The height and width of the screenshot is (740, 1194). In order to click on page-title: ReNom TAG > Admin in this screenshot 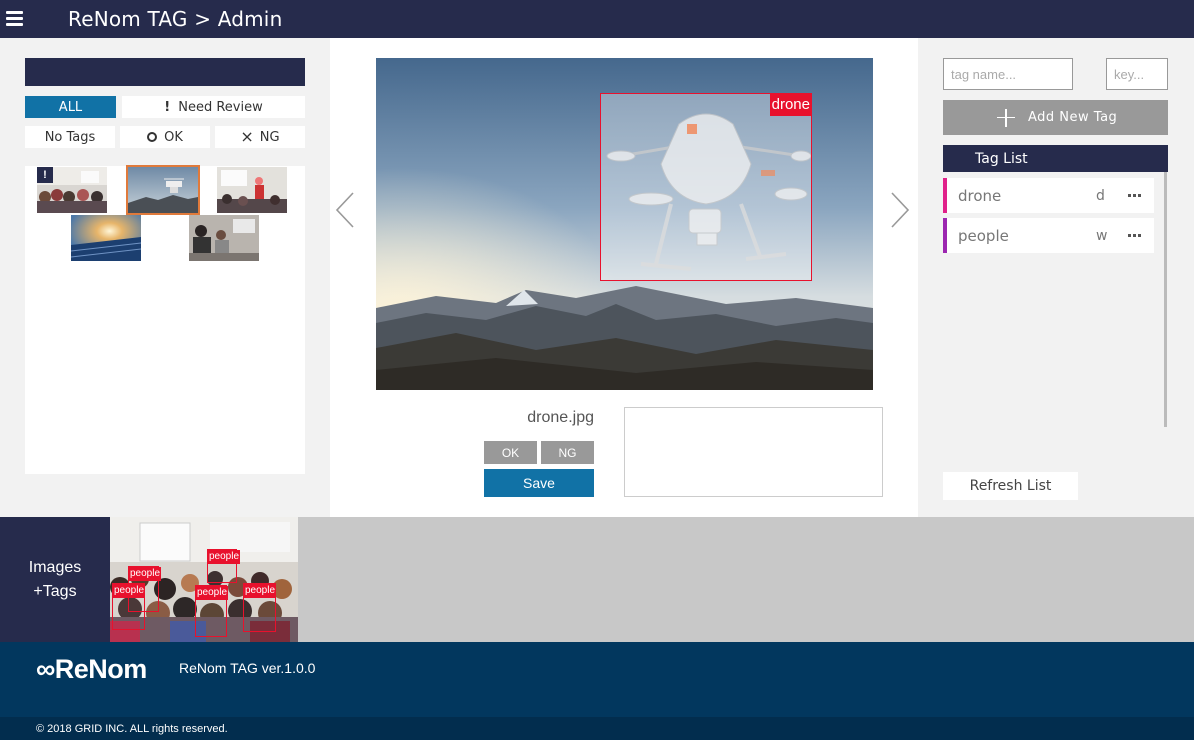, I will do `click(175, 19)`.